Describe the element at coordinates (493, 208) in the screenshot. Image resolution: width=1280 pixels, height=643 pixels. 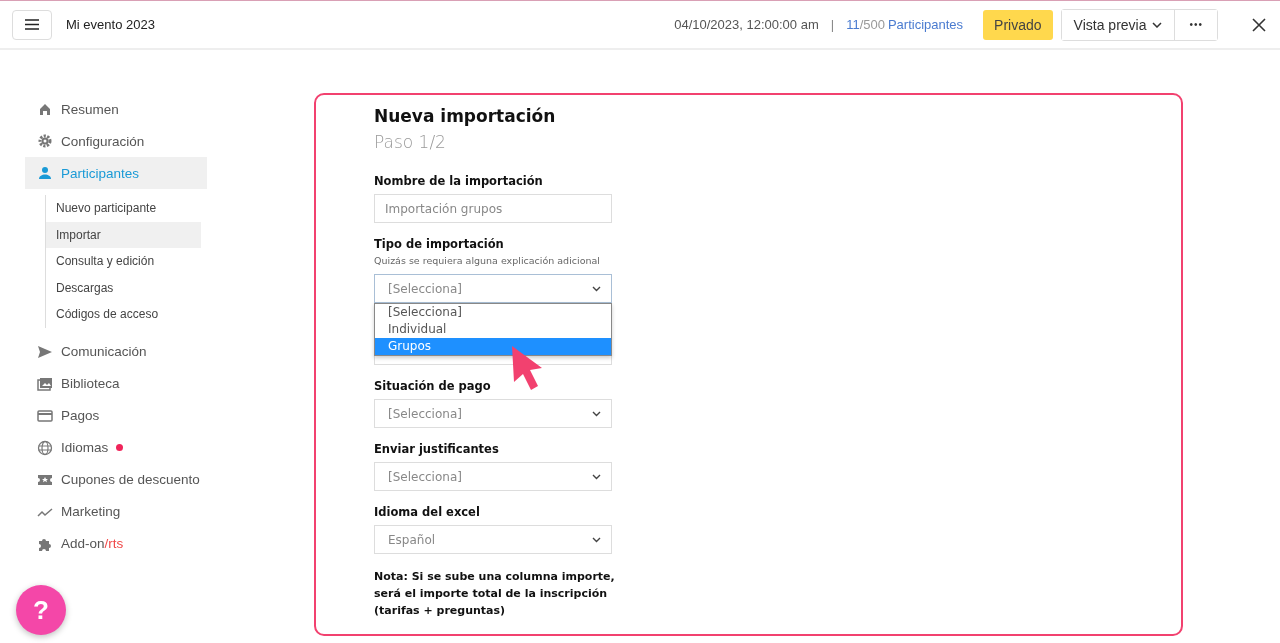
I see `input-field: Importación grupos` at that location.